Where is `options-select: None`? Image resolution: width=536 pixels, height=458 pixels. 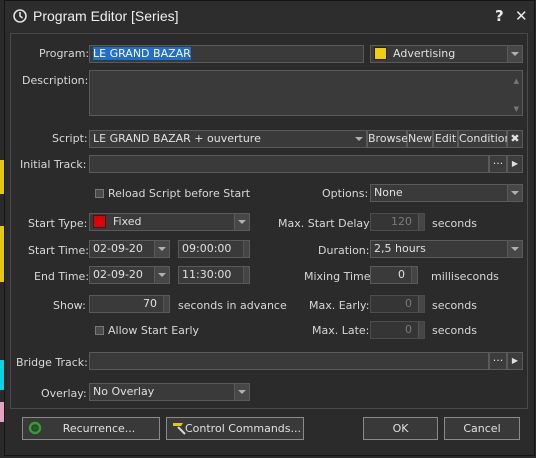 options-select: None is located at coordinates (446, 193).